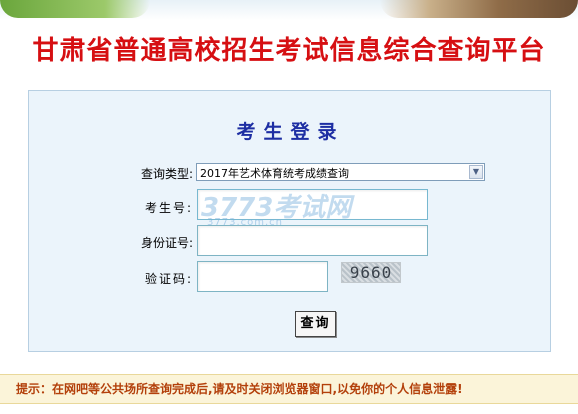  What do you see at coordinates (168, 279) in the screenshot?
I see `captcha-label: 验证码:` at bounding box center [168, 279].